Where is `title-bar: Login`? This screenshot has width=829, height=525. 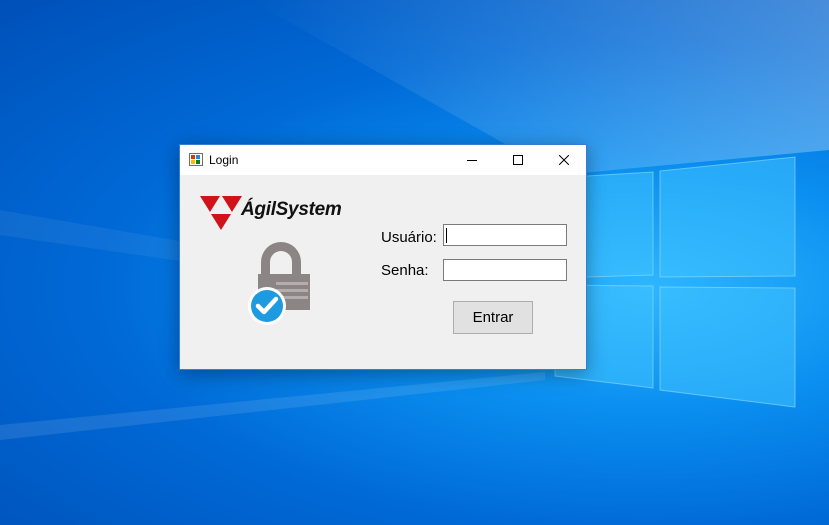
title-bar: Login is located at coordinates (383, 160).